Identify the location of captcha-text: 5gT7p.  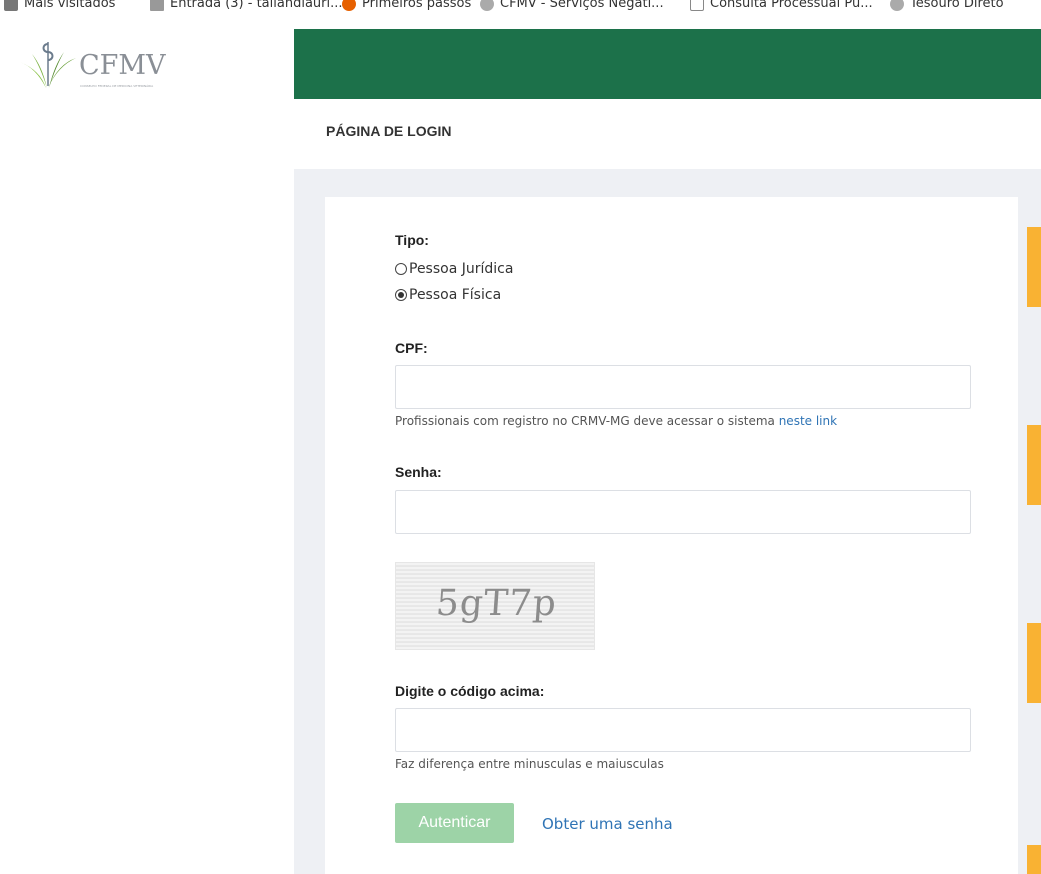
(496, 603).